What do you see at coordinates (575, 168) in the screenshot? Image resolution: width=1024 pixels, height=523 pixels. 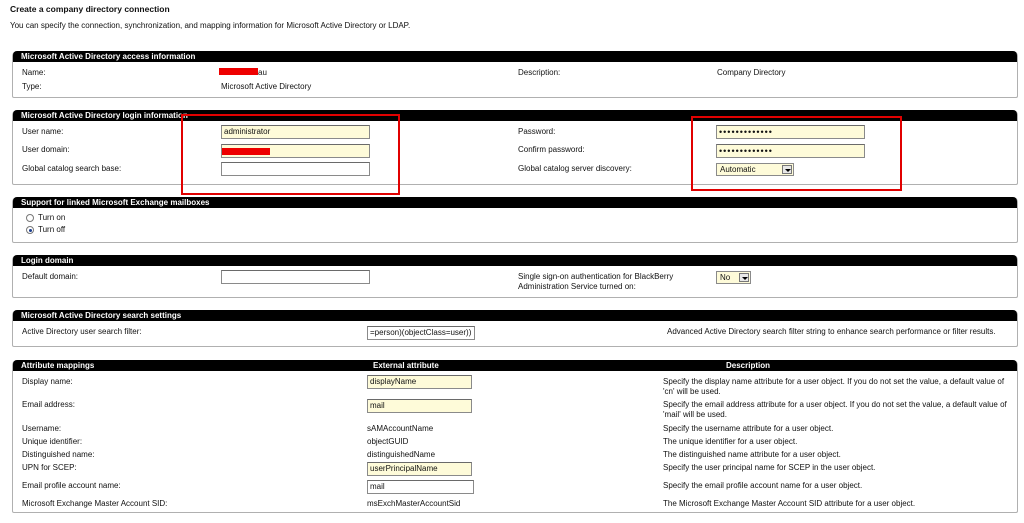 I see `discovery-label: Global catalog server discovery:` at bounding box center [575, 168].